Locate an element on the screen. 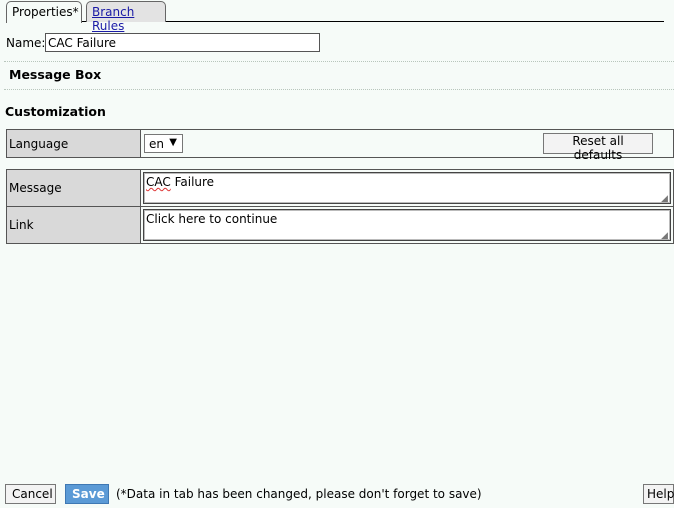  message-row: Message CAC Failure ◢ is located at coordinates (340, 188).